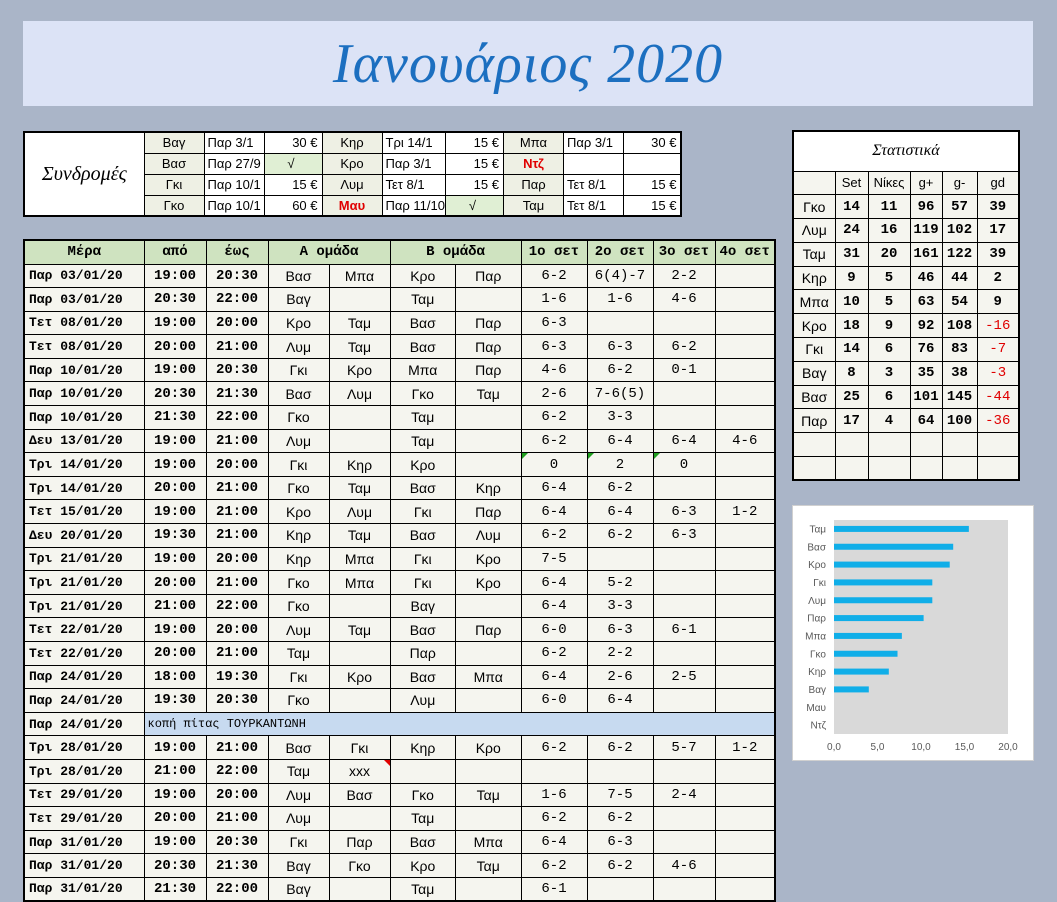  I want to click on set-3-score: 0, so click(684, 464).